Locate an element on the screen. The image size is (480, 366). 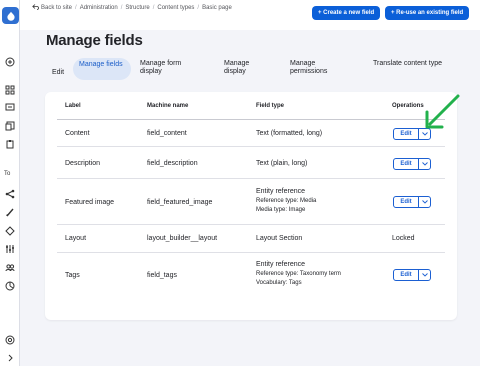
column-header-field-type: Field type is located at coordinates (270, 106).